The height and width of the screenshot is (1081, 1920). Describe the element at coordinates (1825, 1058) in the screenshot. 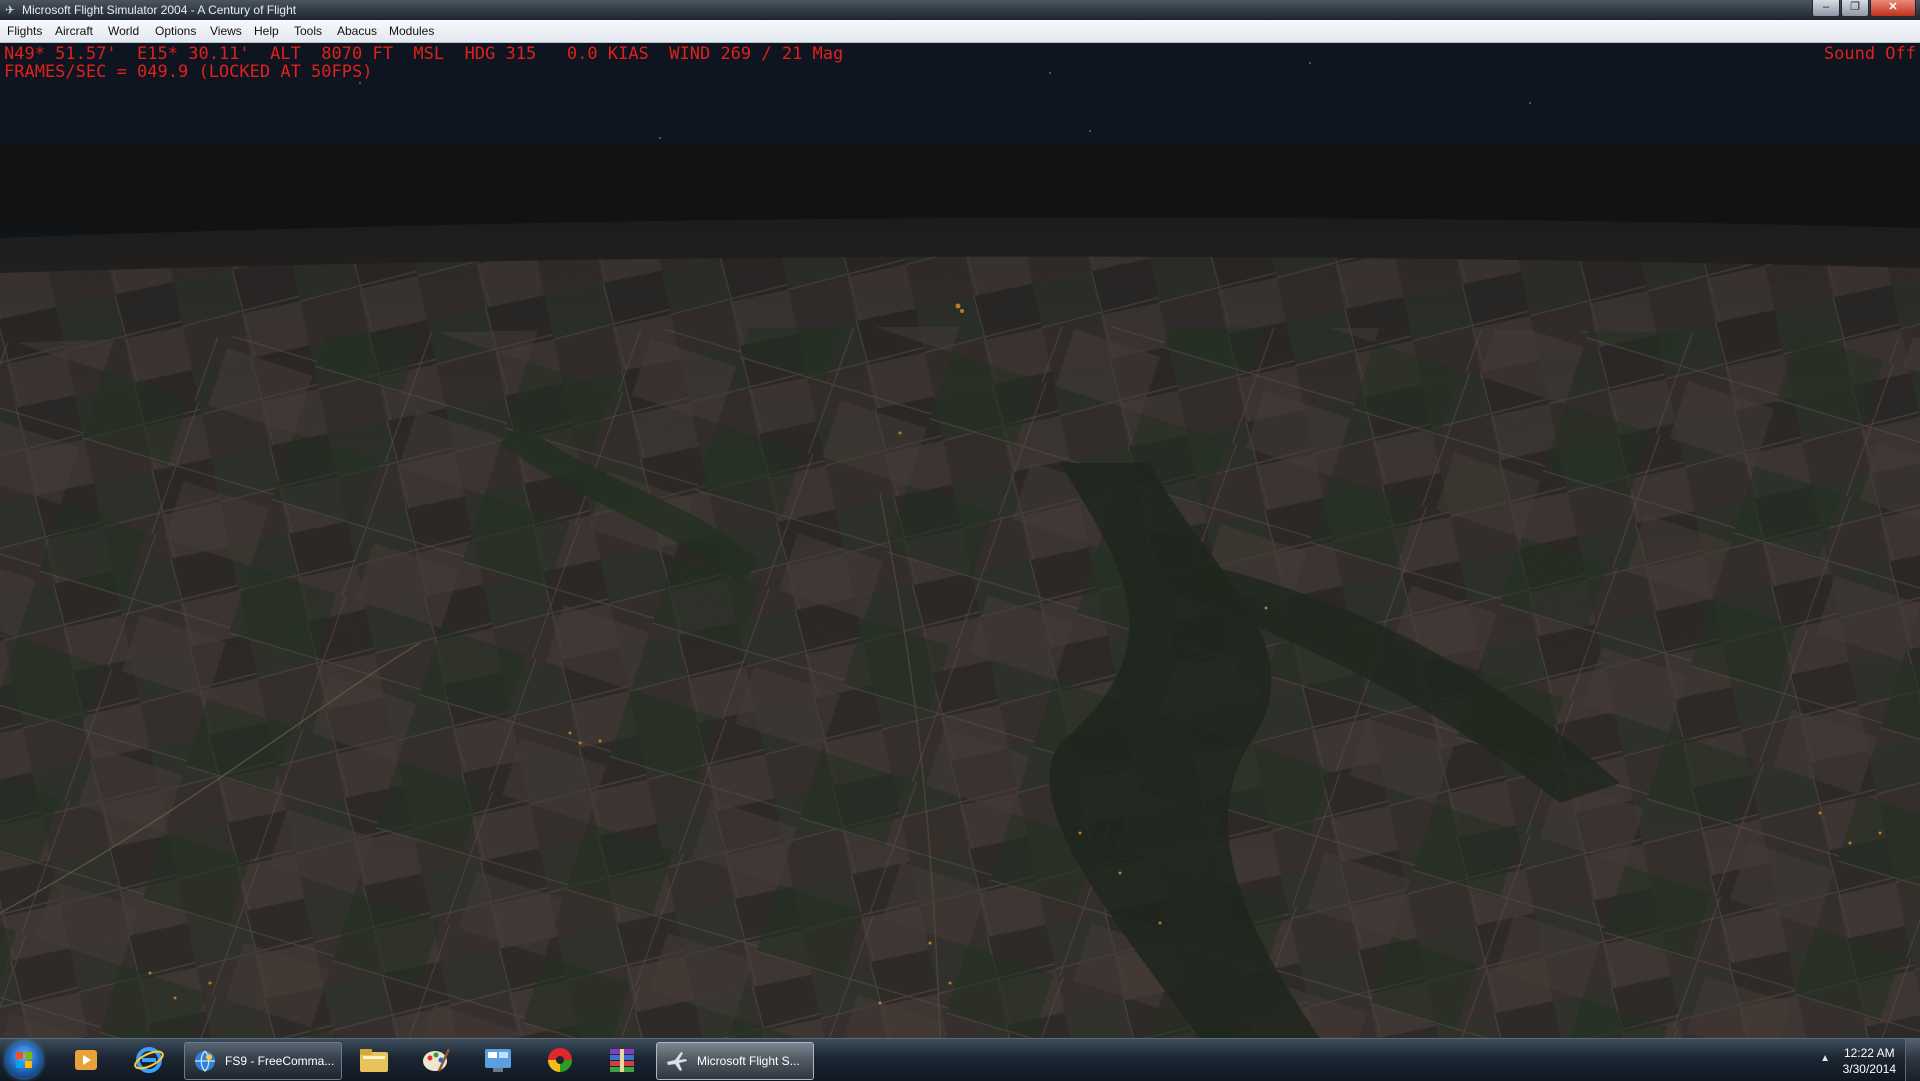

I see `show-hidden-icons-button: ▲` at that location.